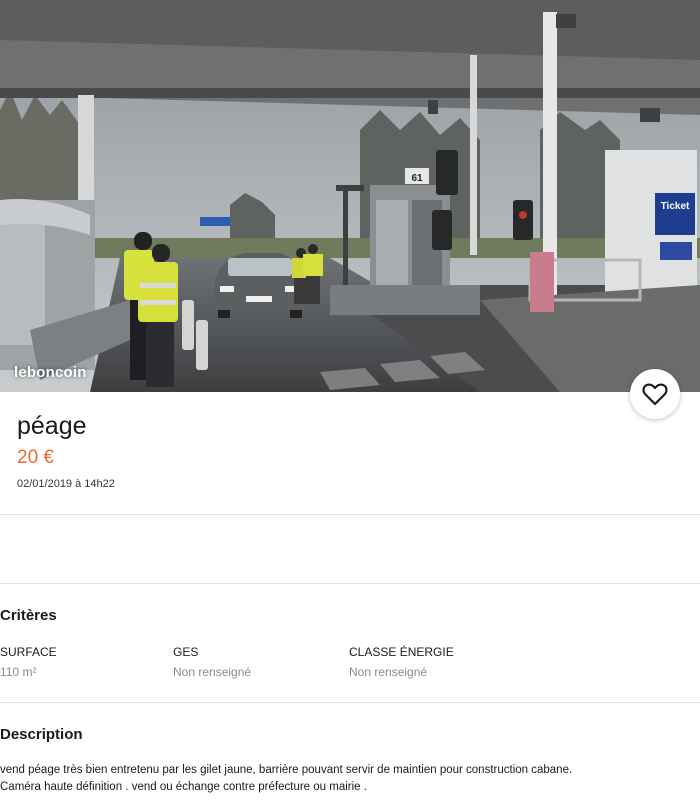 Image resolution: width=700 pixels, height=812 pixels. Describe the element at coordinates (350, 549) in the screenshot. I see `empty-section` at that location.